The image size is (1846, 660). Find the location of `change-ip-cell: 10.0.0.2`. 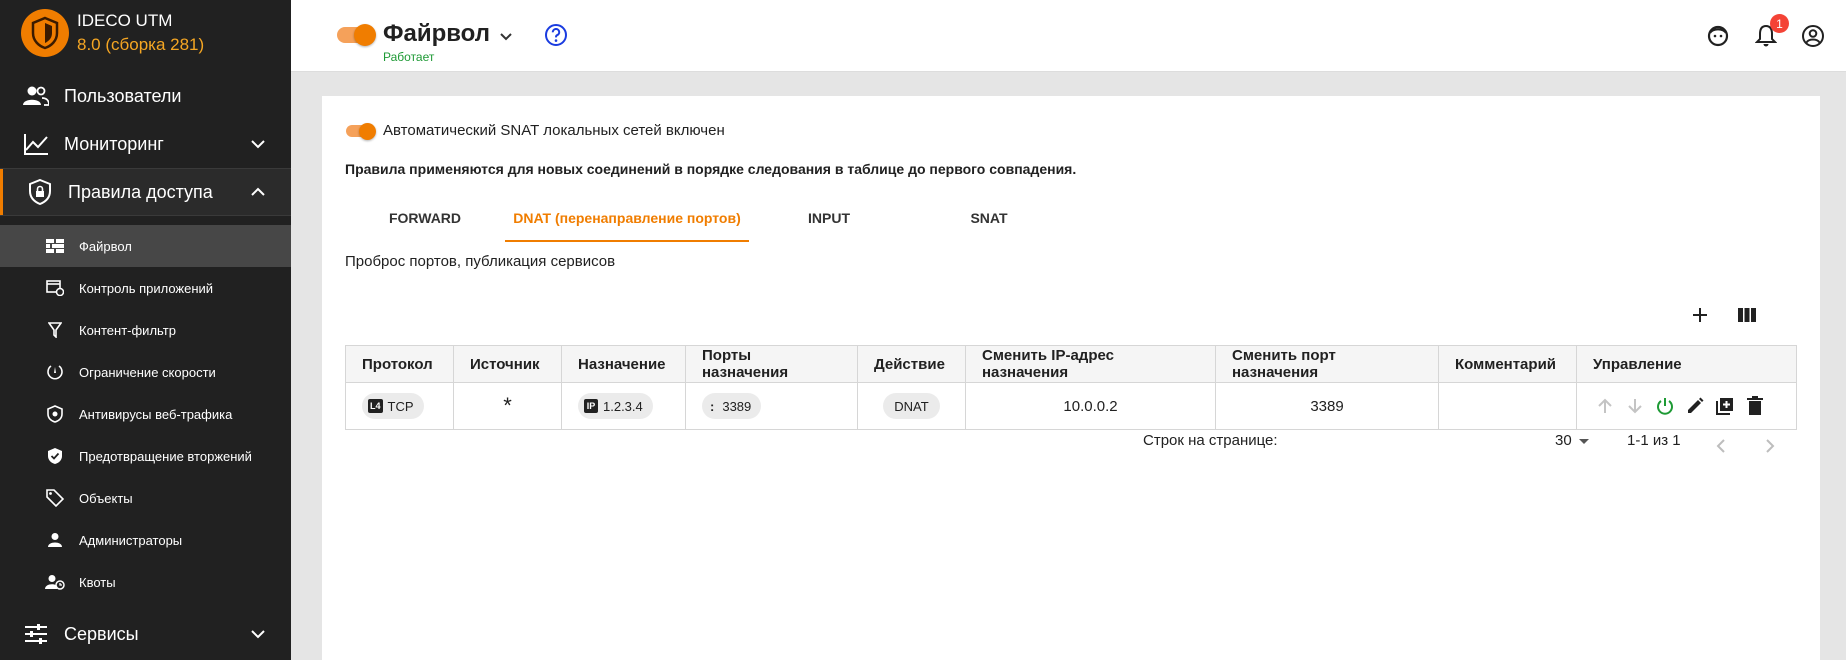

change-ip-cell: 10.0.0.2 is located at coordinates (1090, 406).